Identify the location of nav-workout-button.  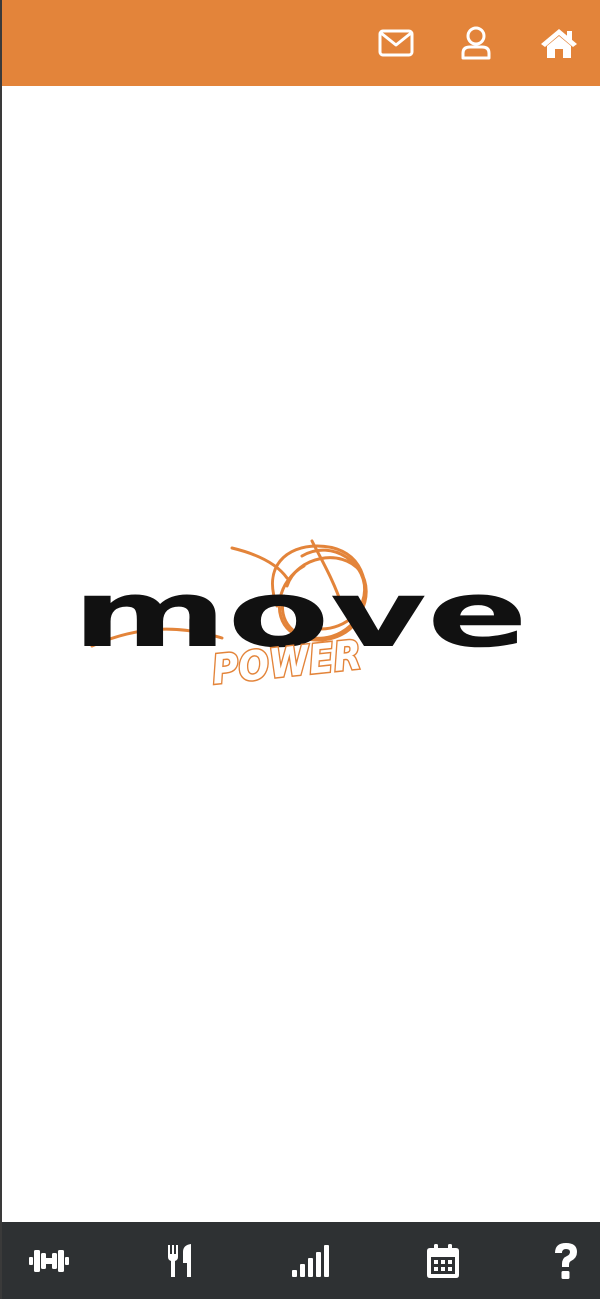
(49, 1261).